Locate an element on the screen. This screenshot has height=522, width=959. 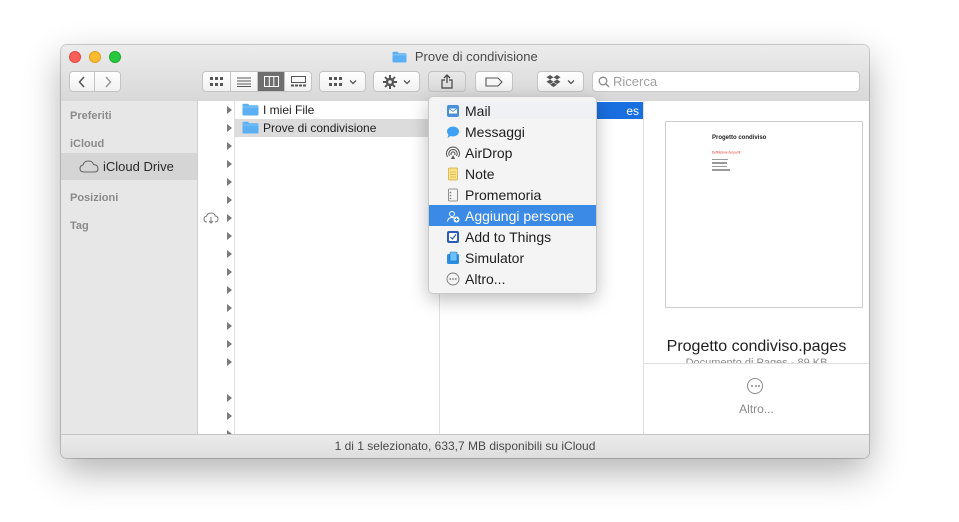
search-field is located at coordinates (726, 81).